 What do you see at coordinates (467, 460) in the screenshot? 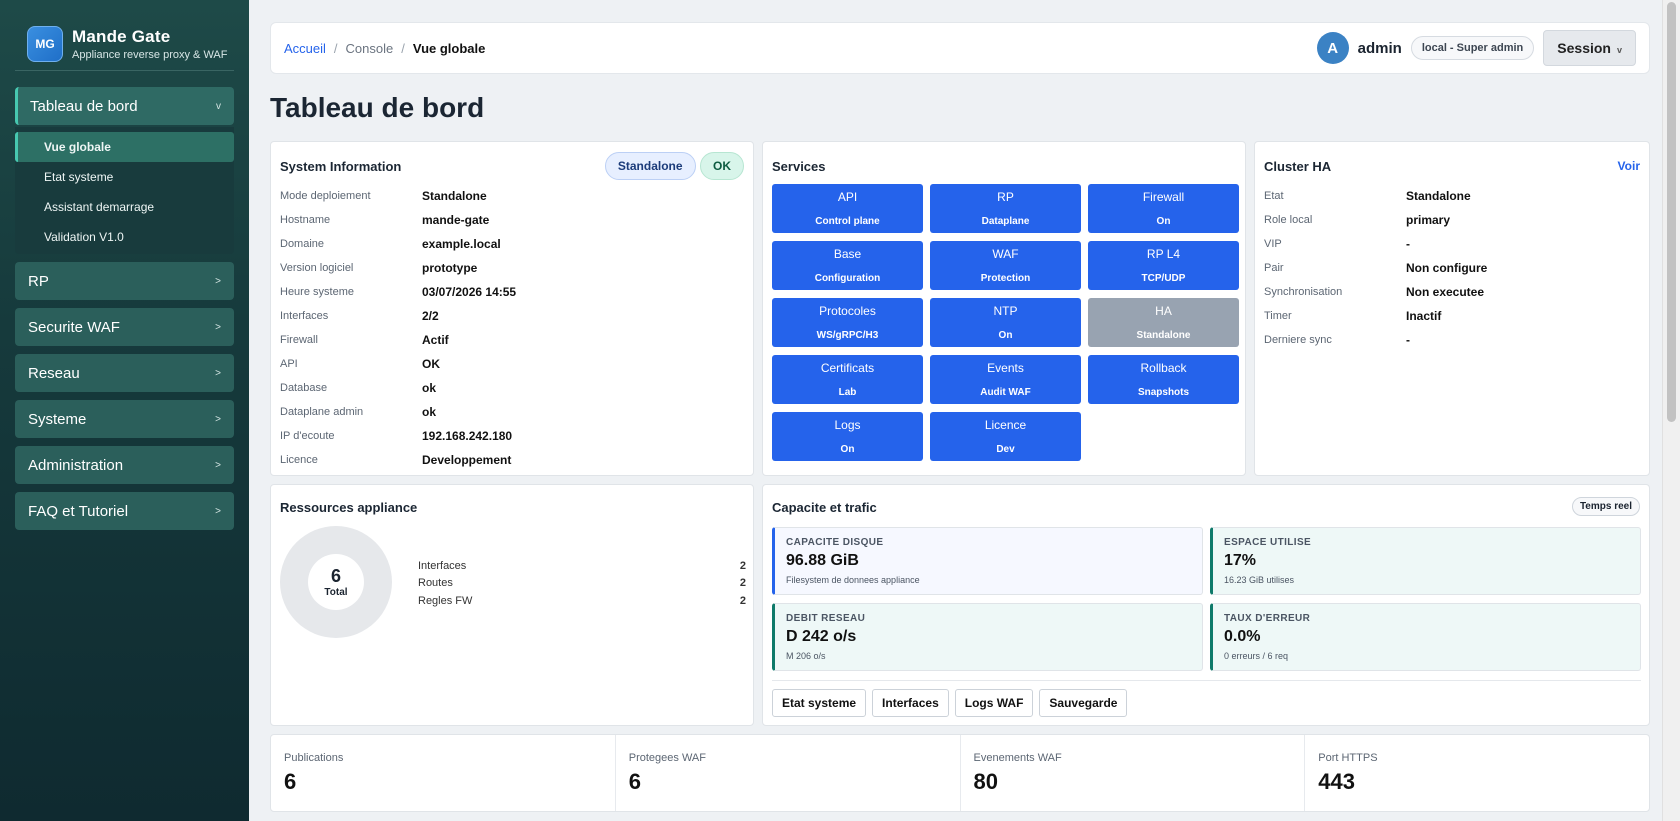
I see `info-value: Developpement` at bounding box center [467, 460].